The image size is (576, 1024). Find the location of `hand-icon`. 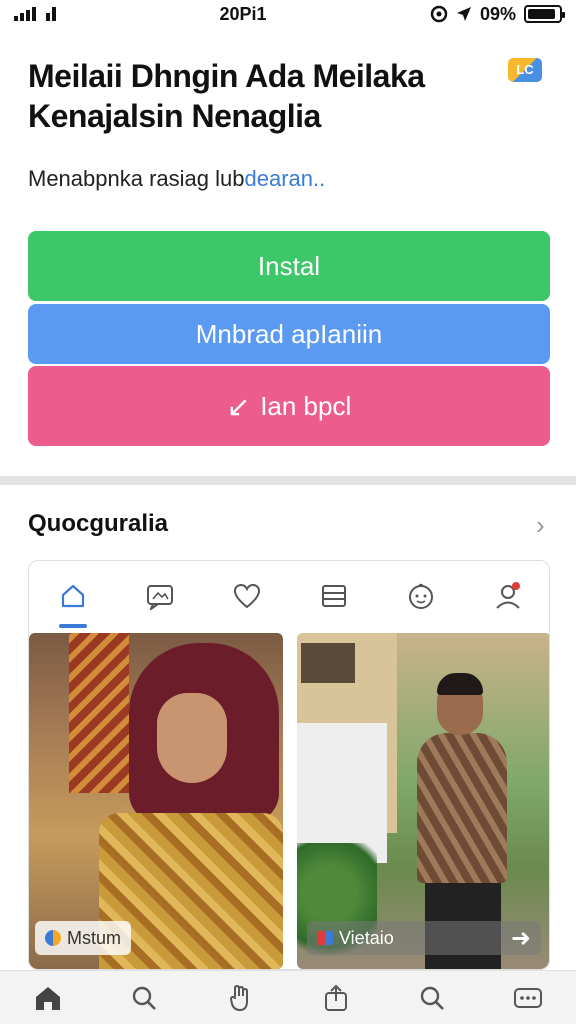

hand-icon is located at coordinates (238, 997).